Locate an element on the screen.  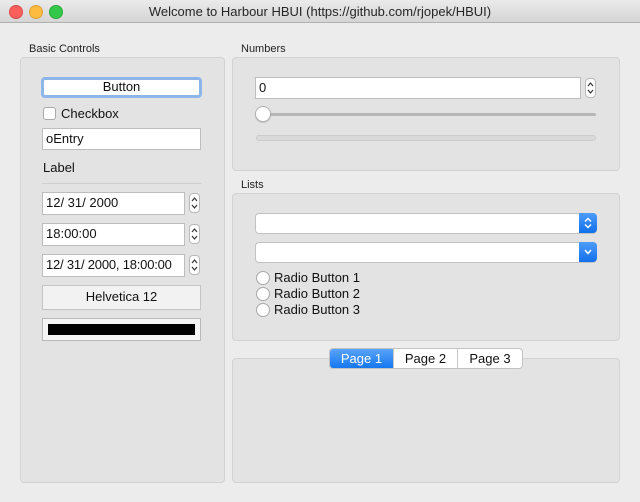
datetime-picker-field: 12/ 31/ 2000, 18:00:00 is located at coordinates (113, 265).